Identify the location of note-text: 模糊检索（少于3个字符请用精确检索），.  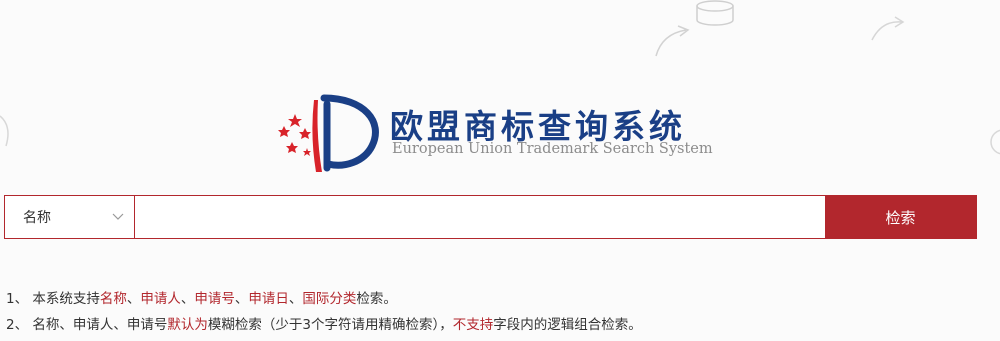
(330, 325).